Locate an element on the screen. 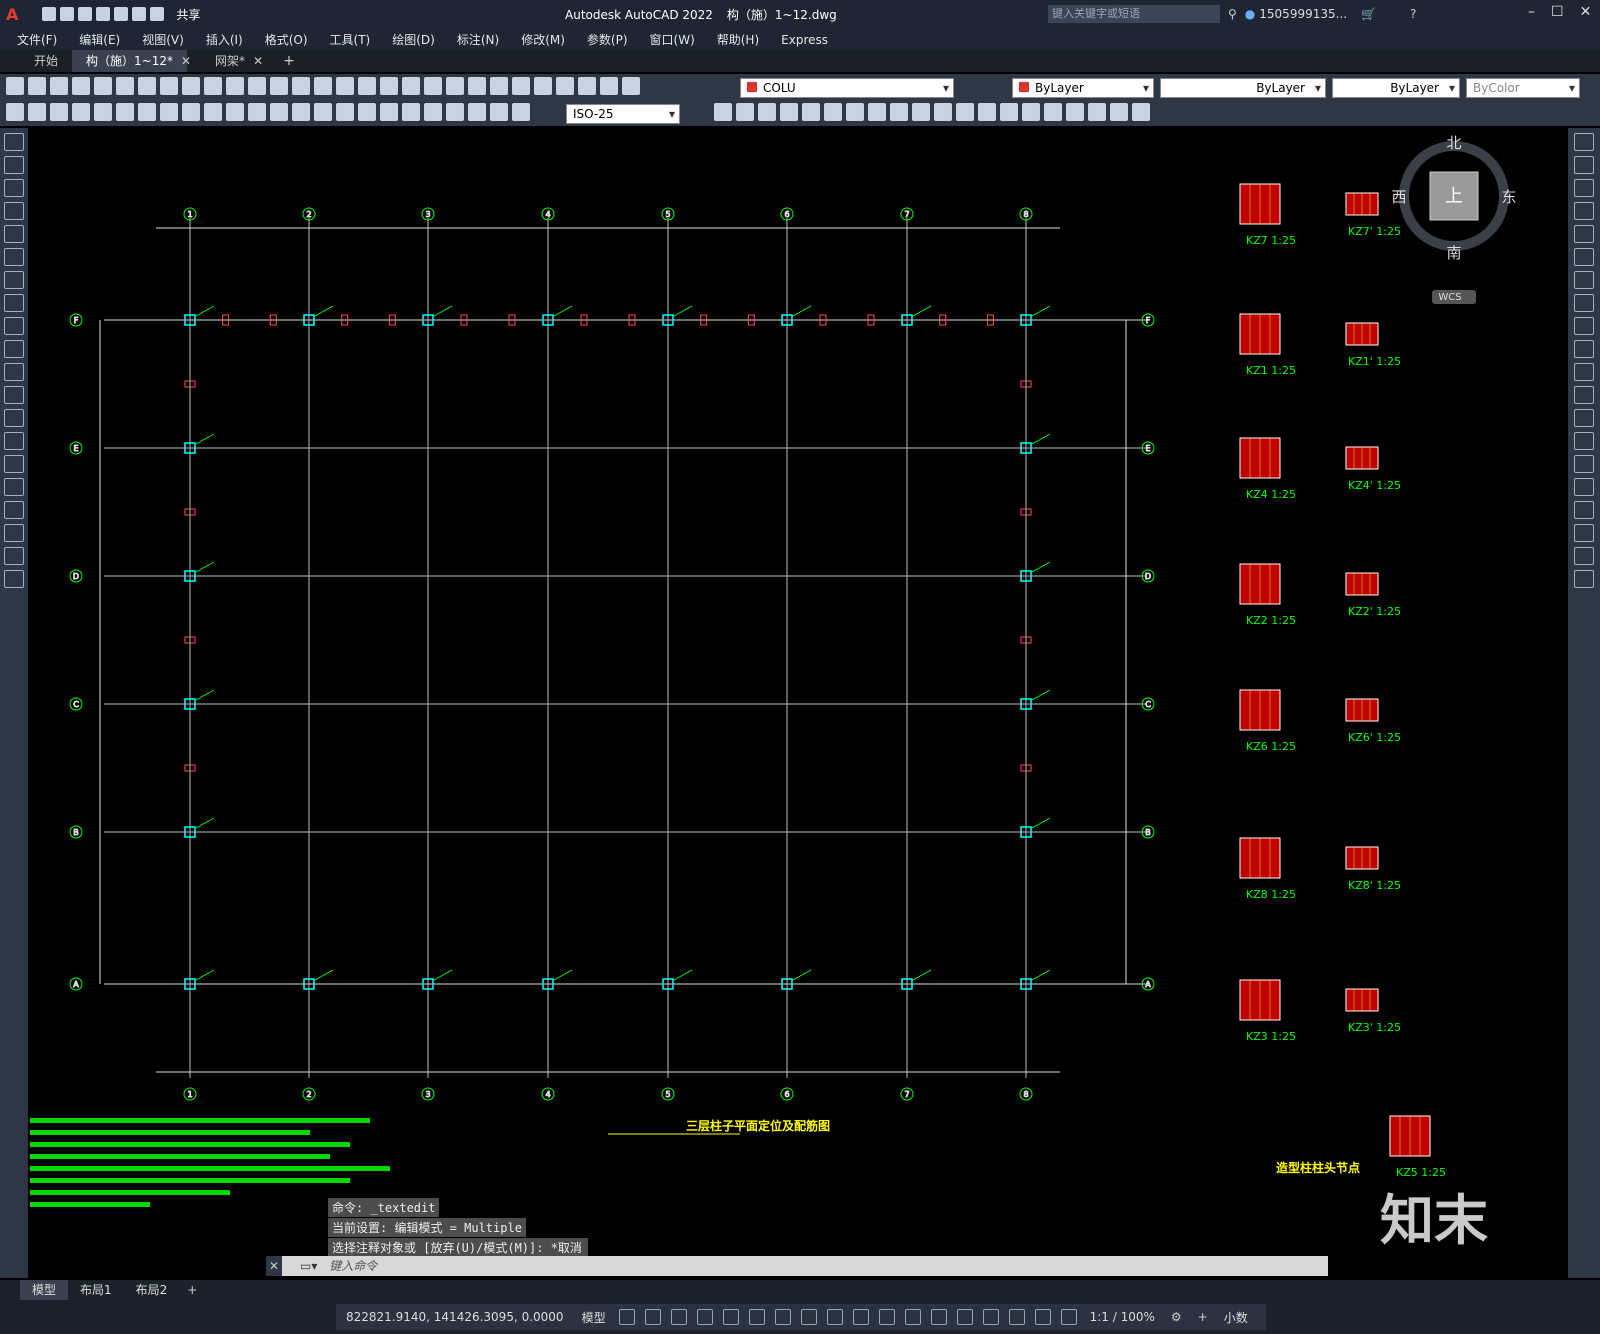 The image size is (1600, 1334). units-label: 小数 is located at coordinates (1236, 1317).